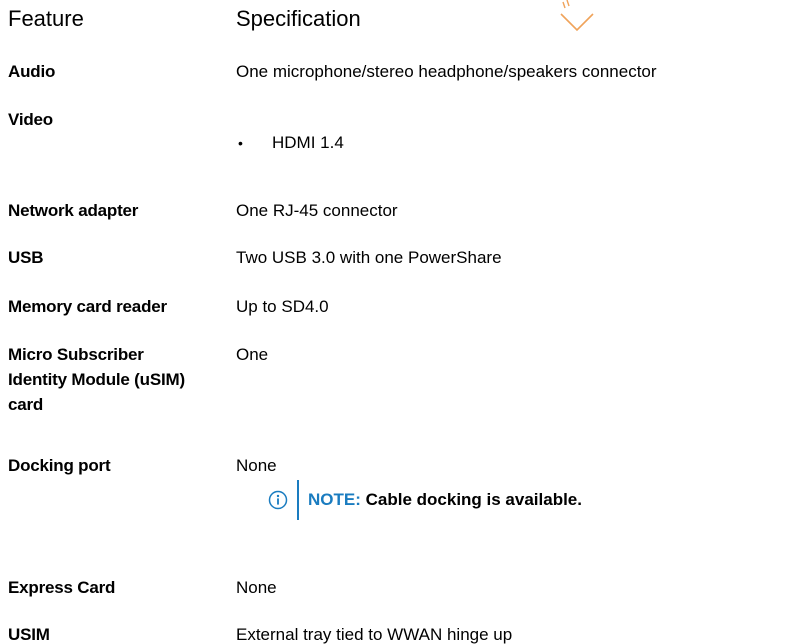 The width and height of the screenshot is (805, 644). I want to click on feature-memory-card-reader: Memory card reader, so click(87, 306).